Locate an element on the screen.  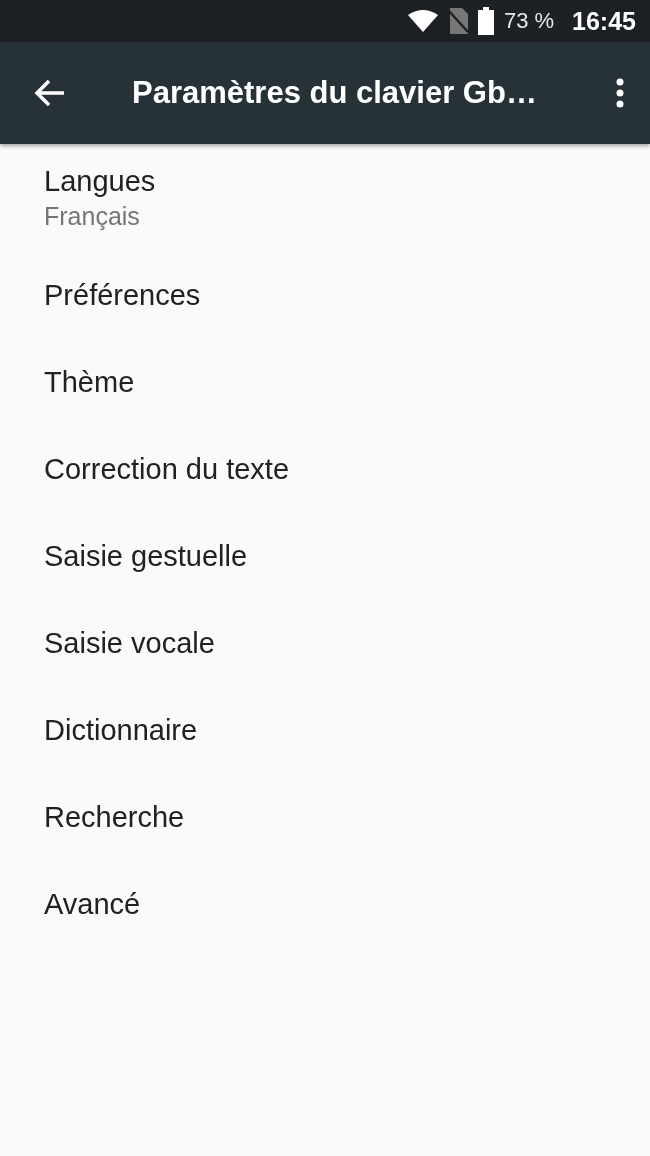
battery-icon is located at coordinates (485, 21).